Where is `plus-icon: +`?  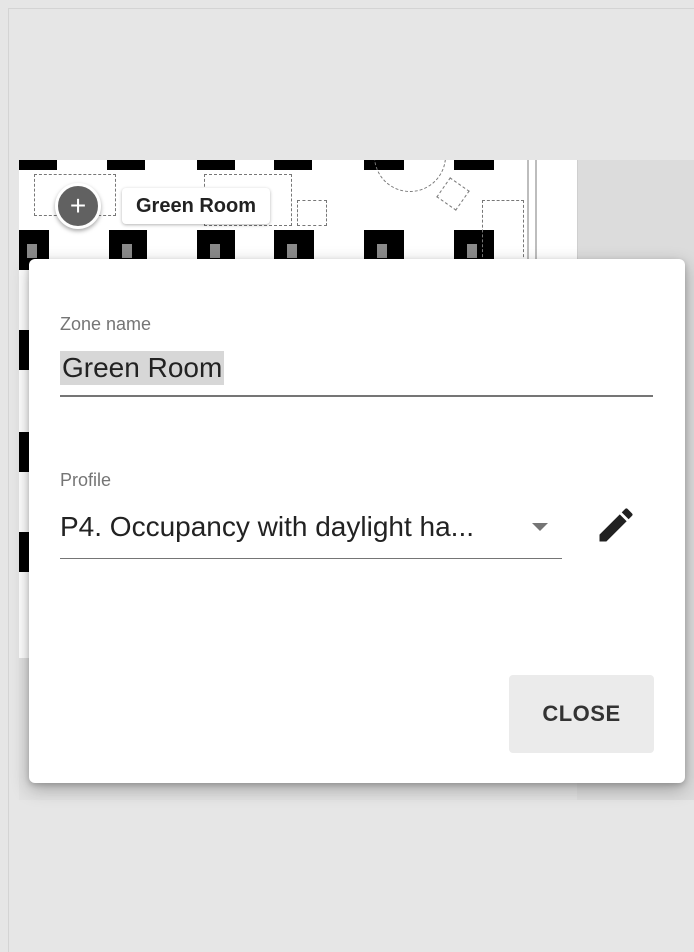
plus-icon: + is located at coordinates (78, 205).